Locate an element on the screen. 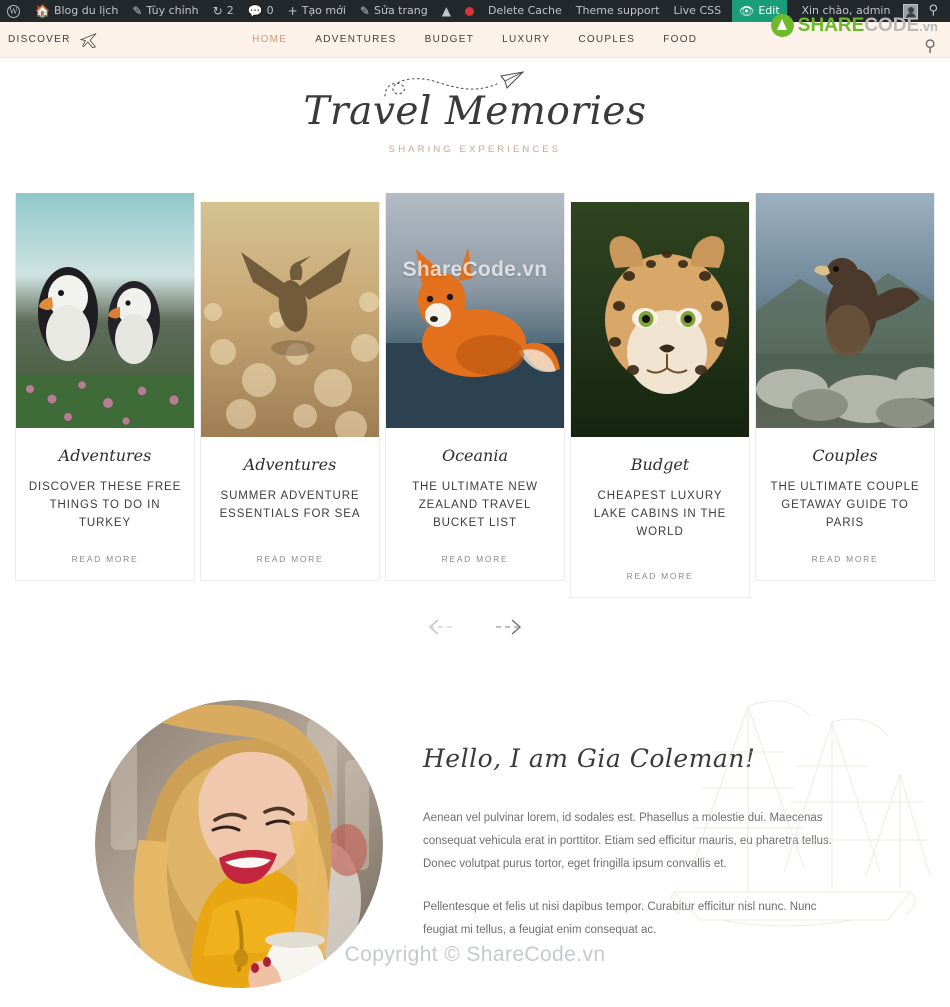  arrow-right-icon is located at coordinates (508, 627).